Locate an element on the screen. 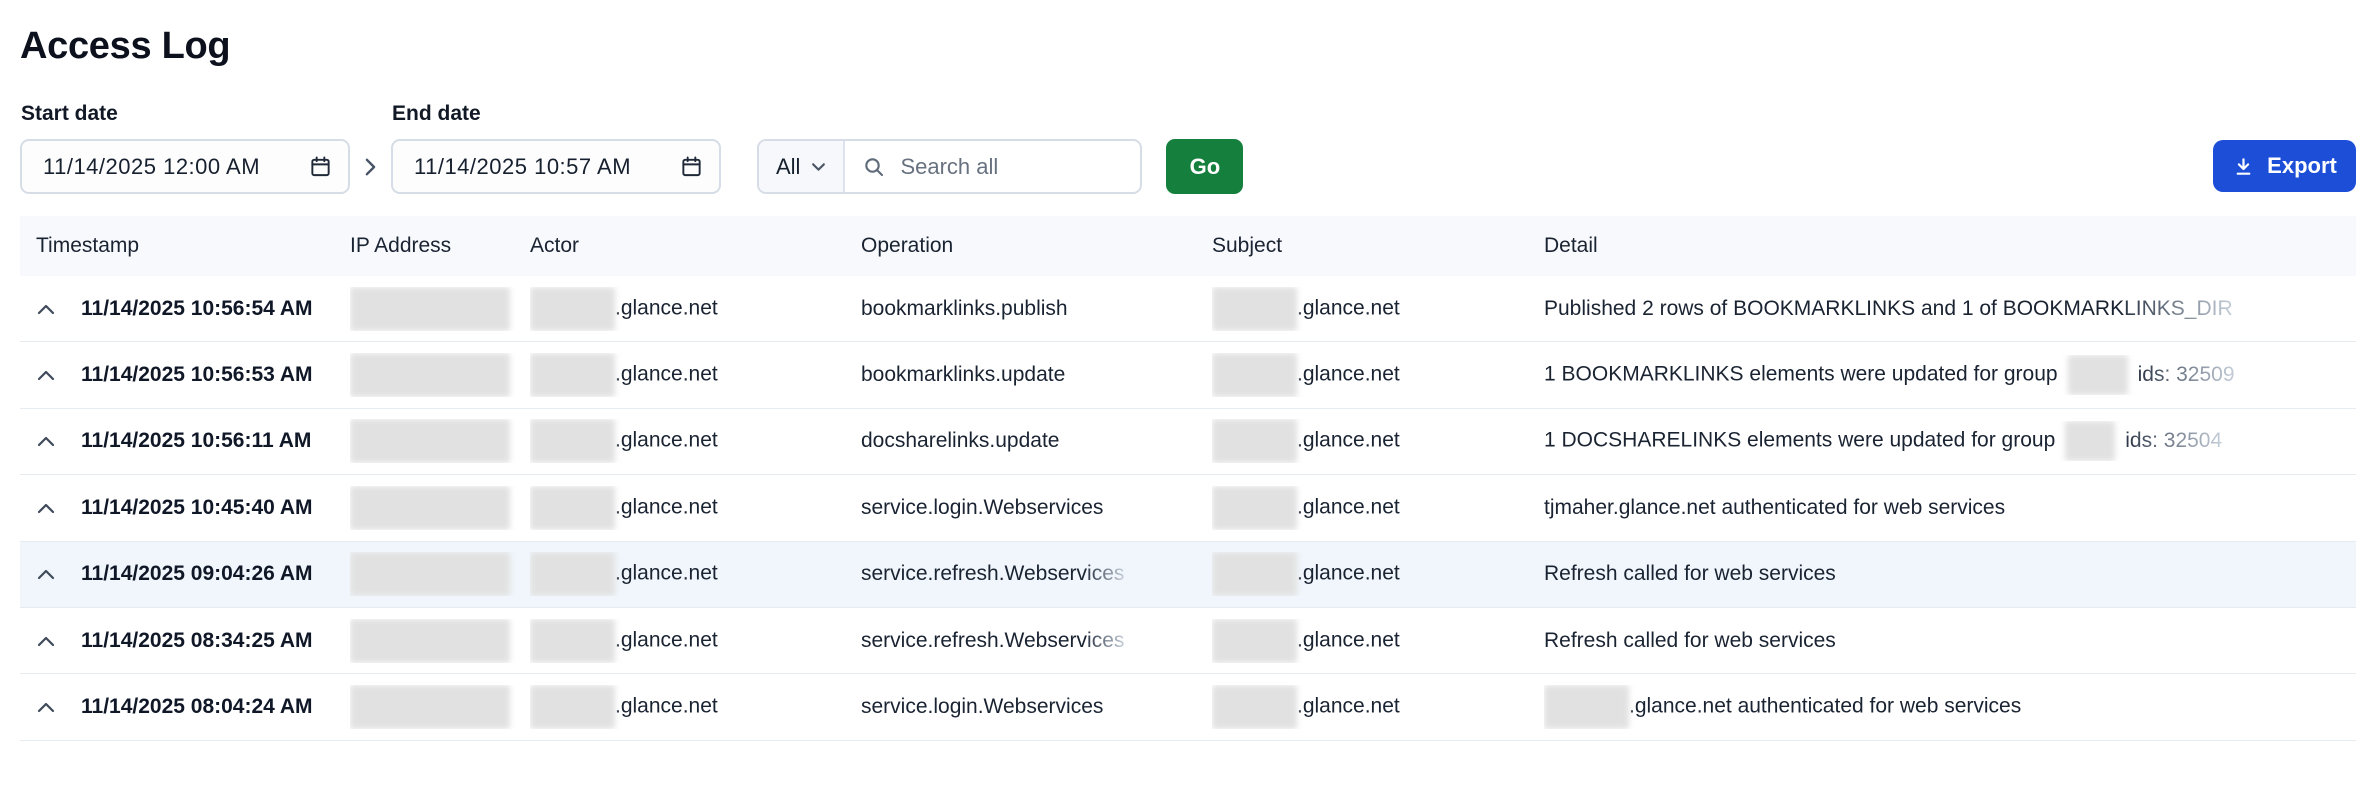 Image resolution: width=2368 pixels, height=798 pixels. export-button-label: Export is located at coordinates (2302, 165).